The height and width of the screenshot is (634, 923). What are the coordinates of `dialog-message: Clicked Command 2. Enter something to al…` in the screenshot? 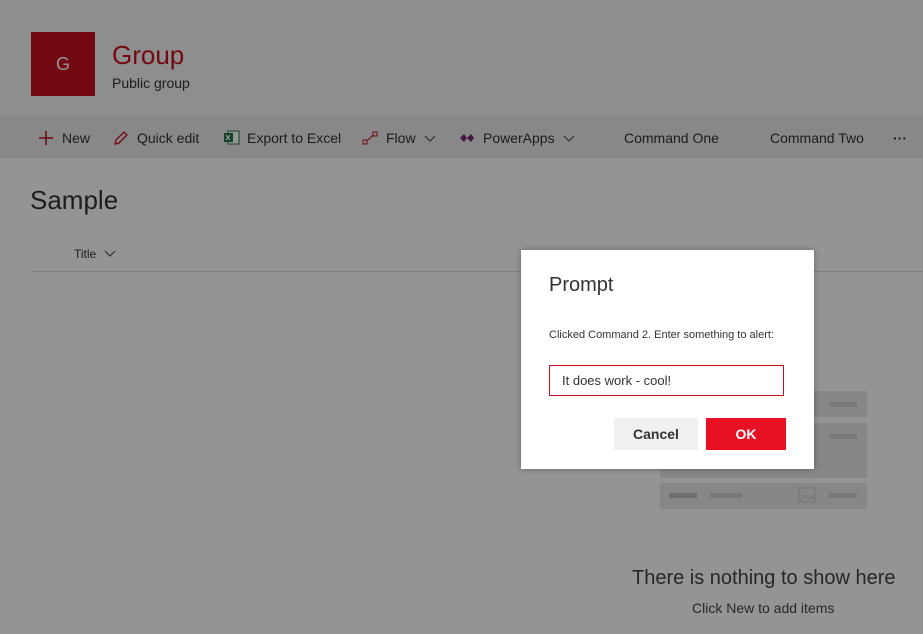 It's located at (661, 335).